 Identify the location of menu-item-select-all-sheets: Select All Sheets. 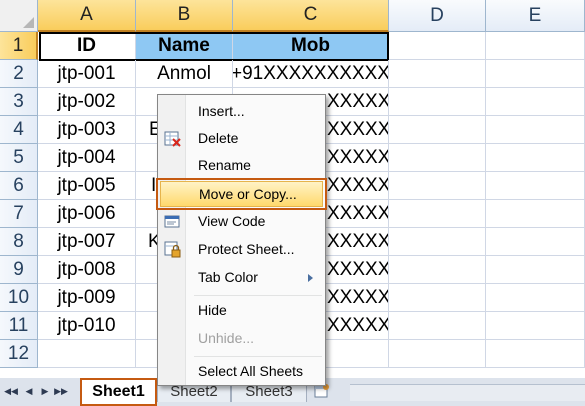
(241, 372).